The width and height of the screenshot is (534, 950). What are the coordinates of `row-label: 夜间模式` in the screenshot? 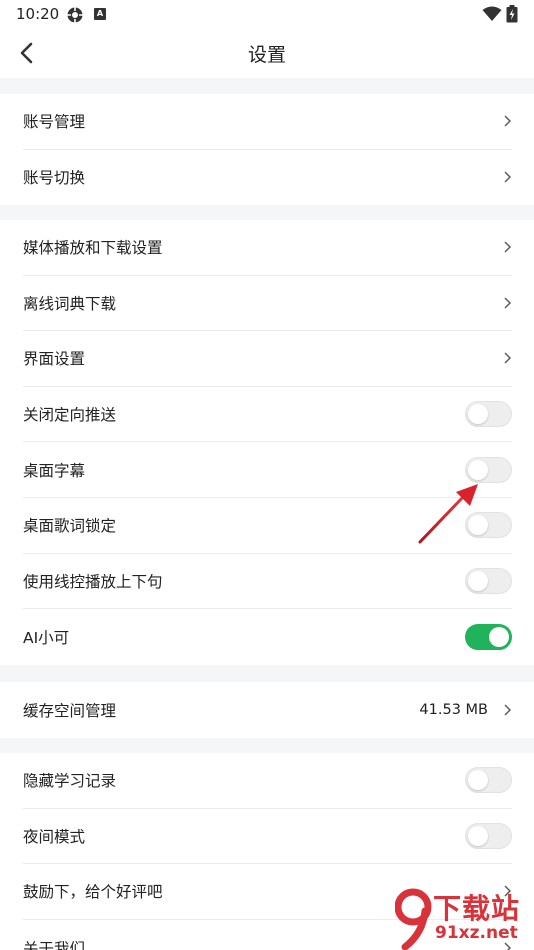 It's located at (54, 836).